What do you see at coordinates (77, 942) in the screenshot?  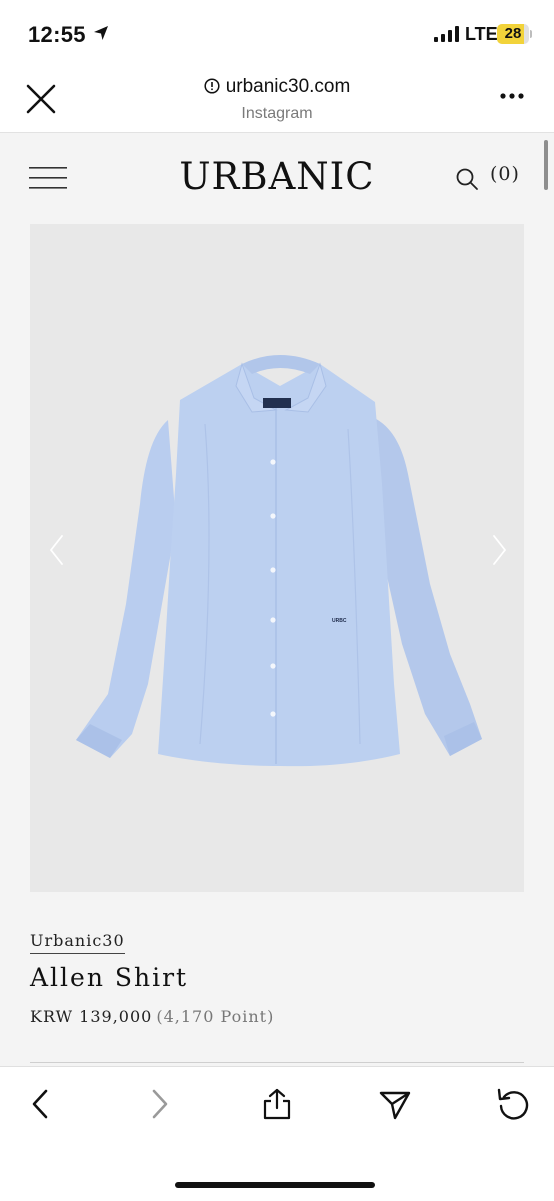 I see `product-brand-link: Urbanic30` at bounding box center [77, 942].